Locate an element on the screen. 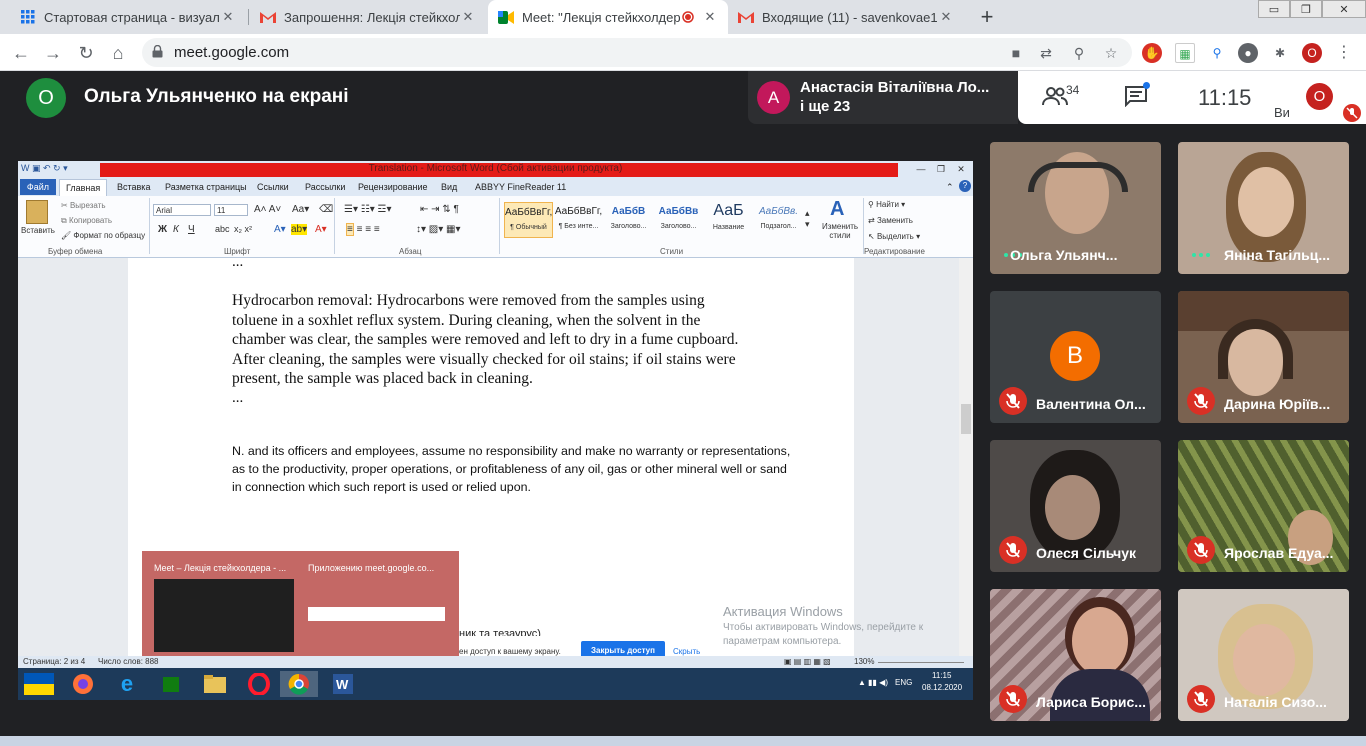  reload-icon: ↻ is located at coordinates (86, 53).